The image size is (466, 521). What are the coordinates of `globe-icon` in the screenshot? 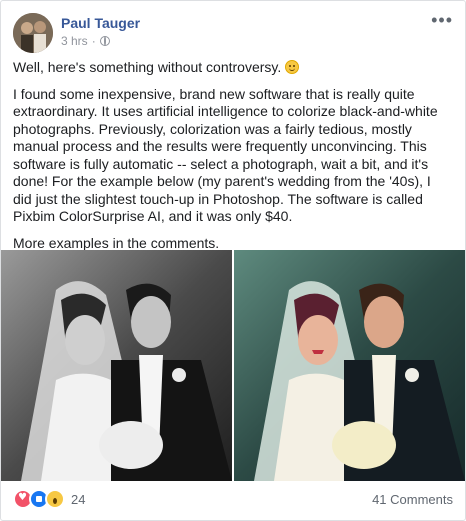 It's located at (104, 41).